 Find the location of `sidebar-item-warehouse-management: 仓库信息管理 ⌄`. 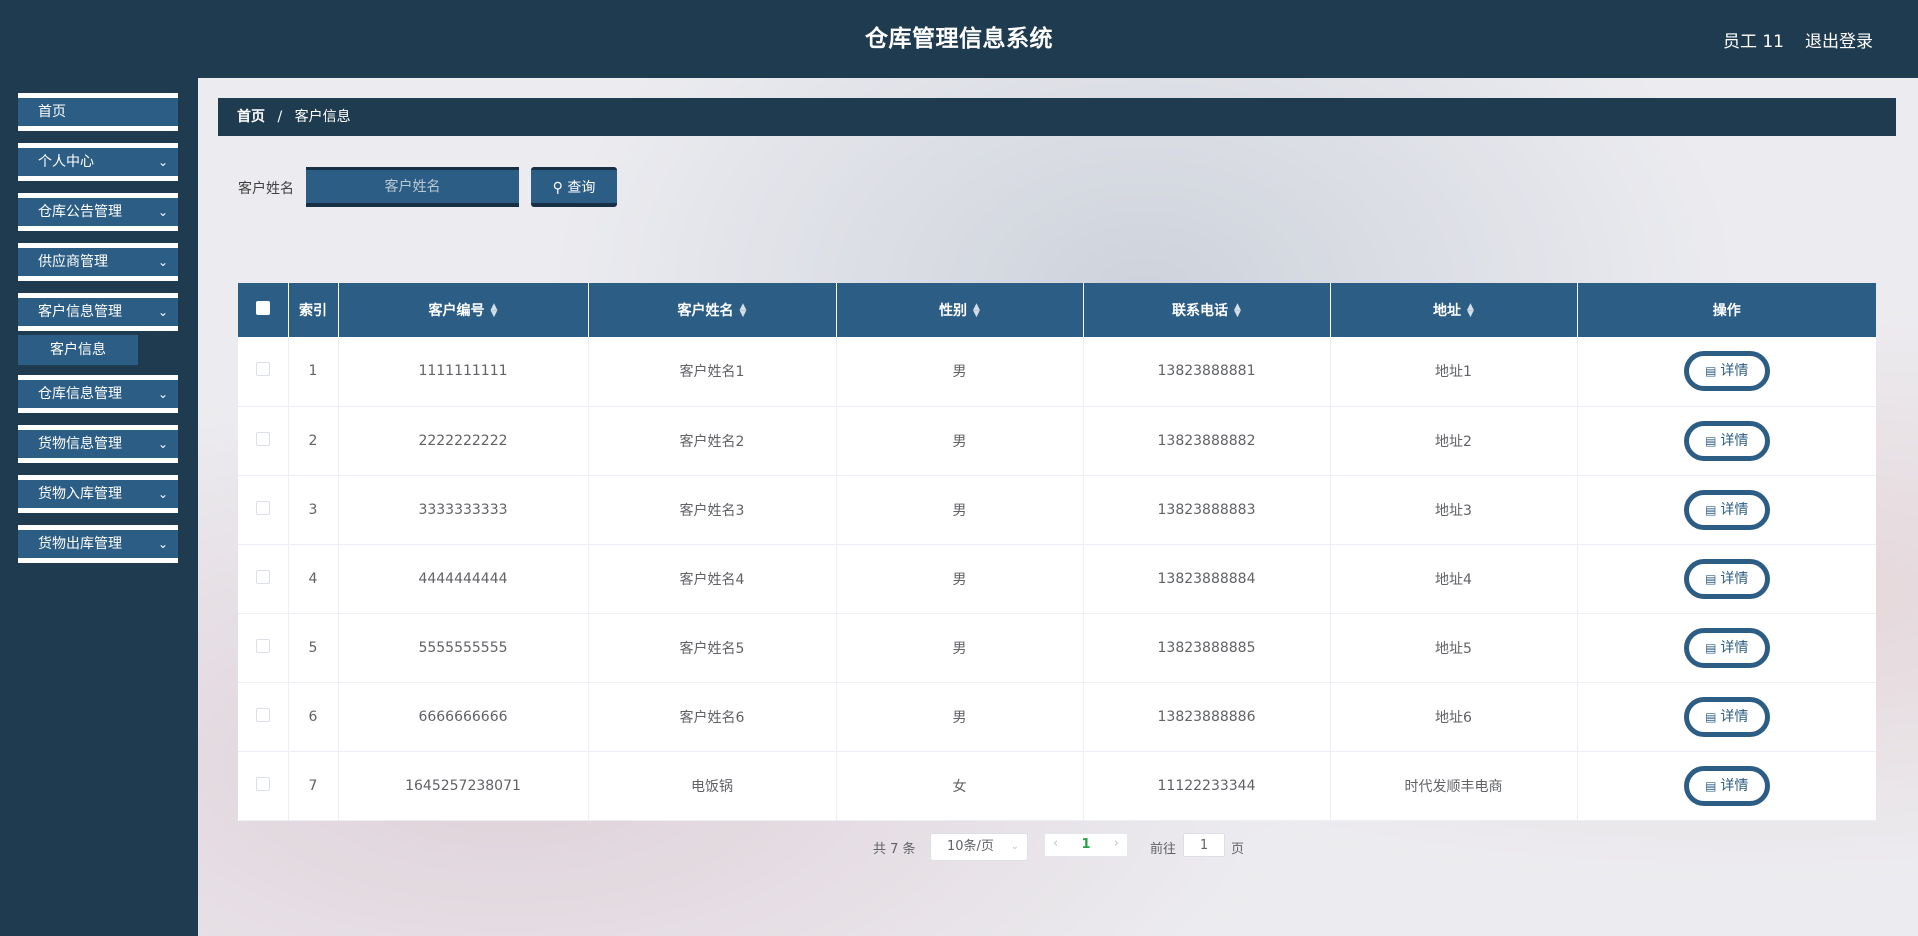

sidebar-item-warehouse-management: 仓库信息管理 ⌄ is located at coordinates (98, 394).